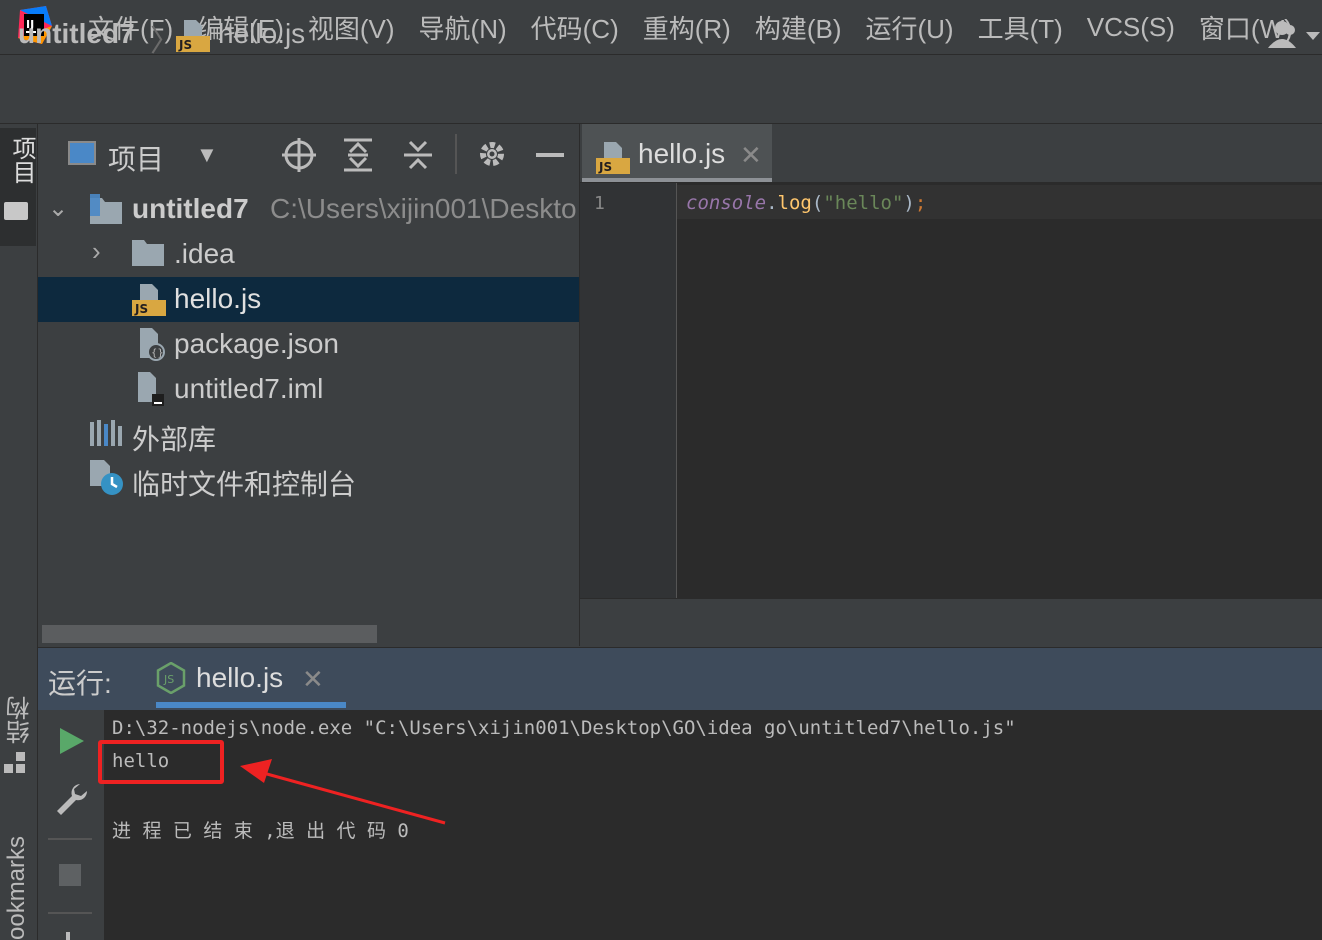 The image size is (1322, 940). Describe the element at coordinates (299, 155) in the screenshot. I see `locate-target-icon` at that location.